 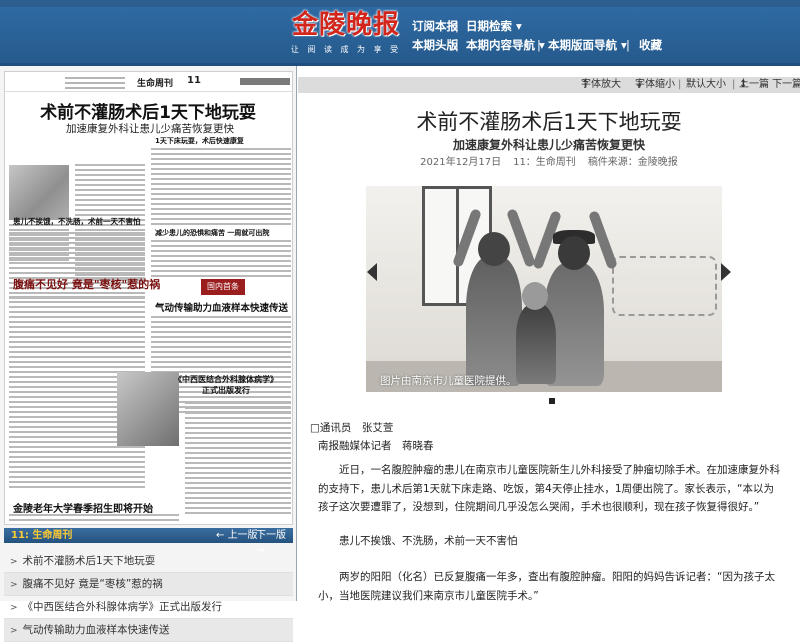 I want to click on paper-inset-photo, so click(x=148, y=409).